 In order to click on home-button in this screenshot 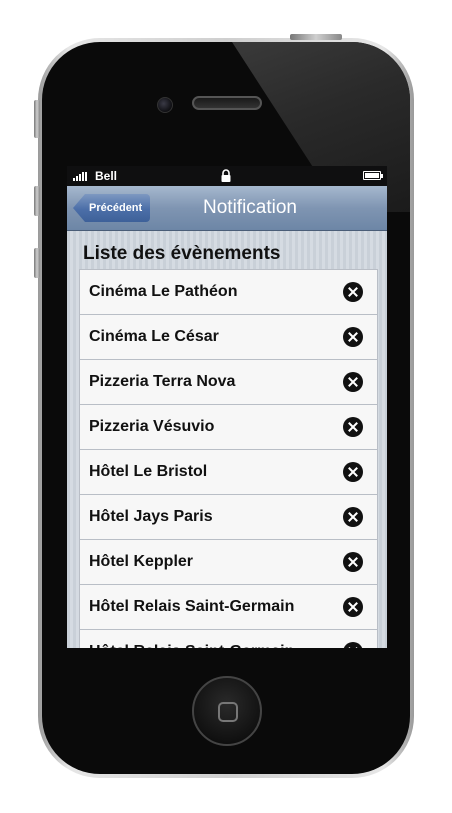, I will do `click(227, 711)`.